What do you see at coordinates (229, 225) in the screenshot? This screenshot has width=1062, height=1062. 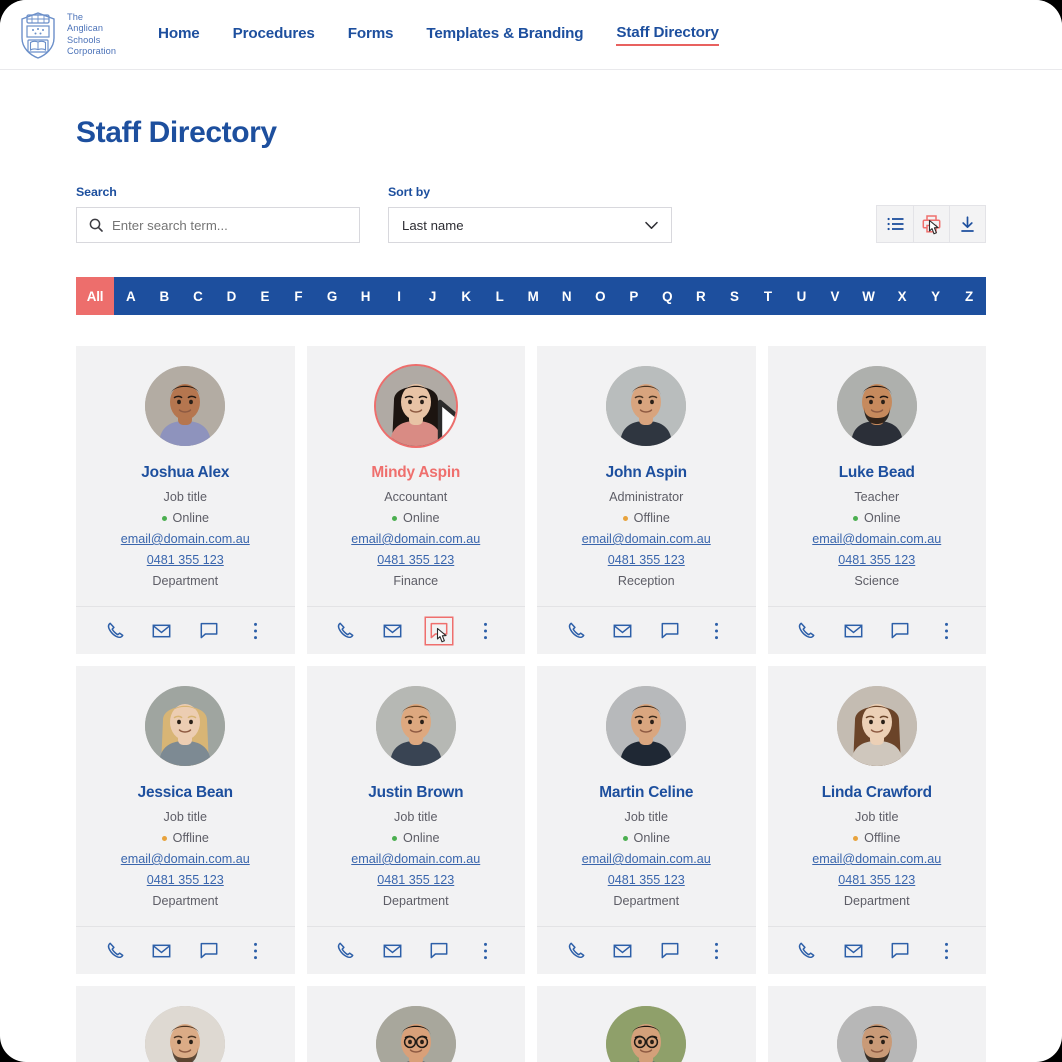 I see `search-input` at bounding box center [229, 225].